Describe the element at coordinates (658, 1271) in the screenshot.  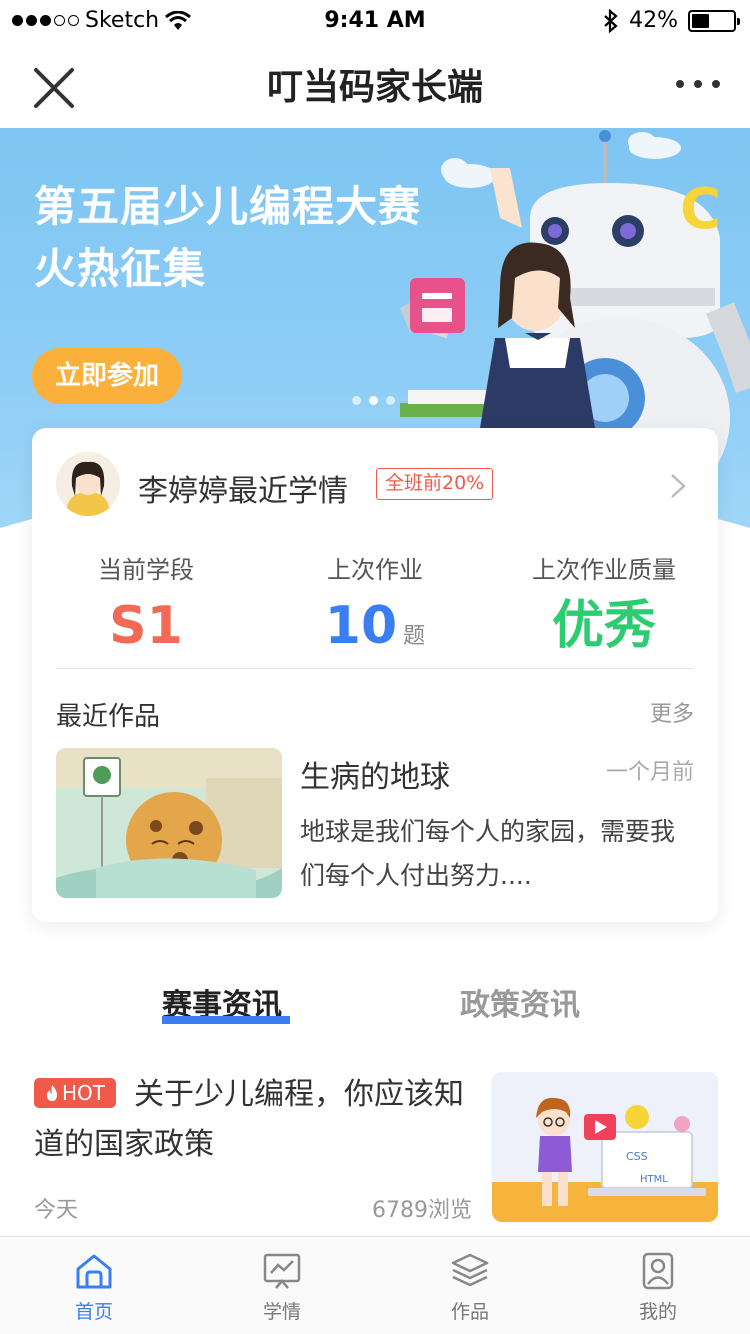
I see `profile-icon` at that location.